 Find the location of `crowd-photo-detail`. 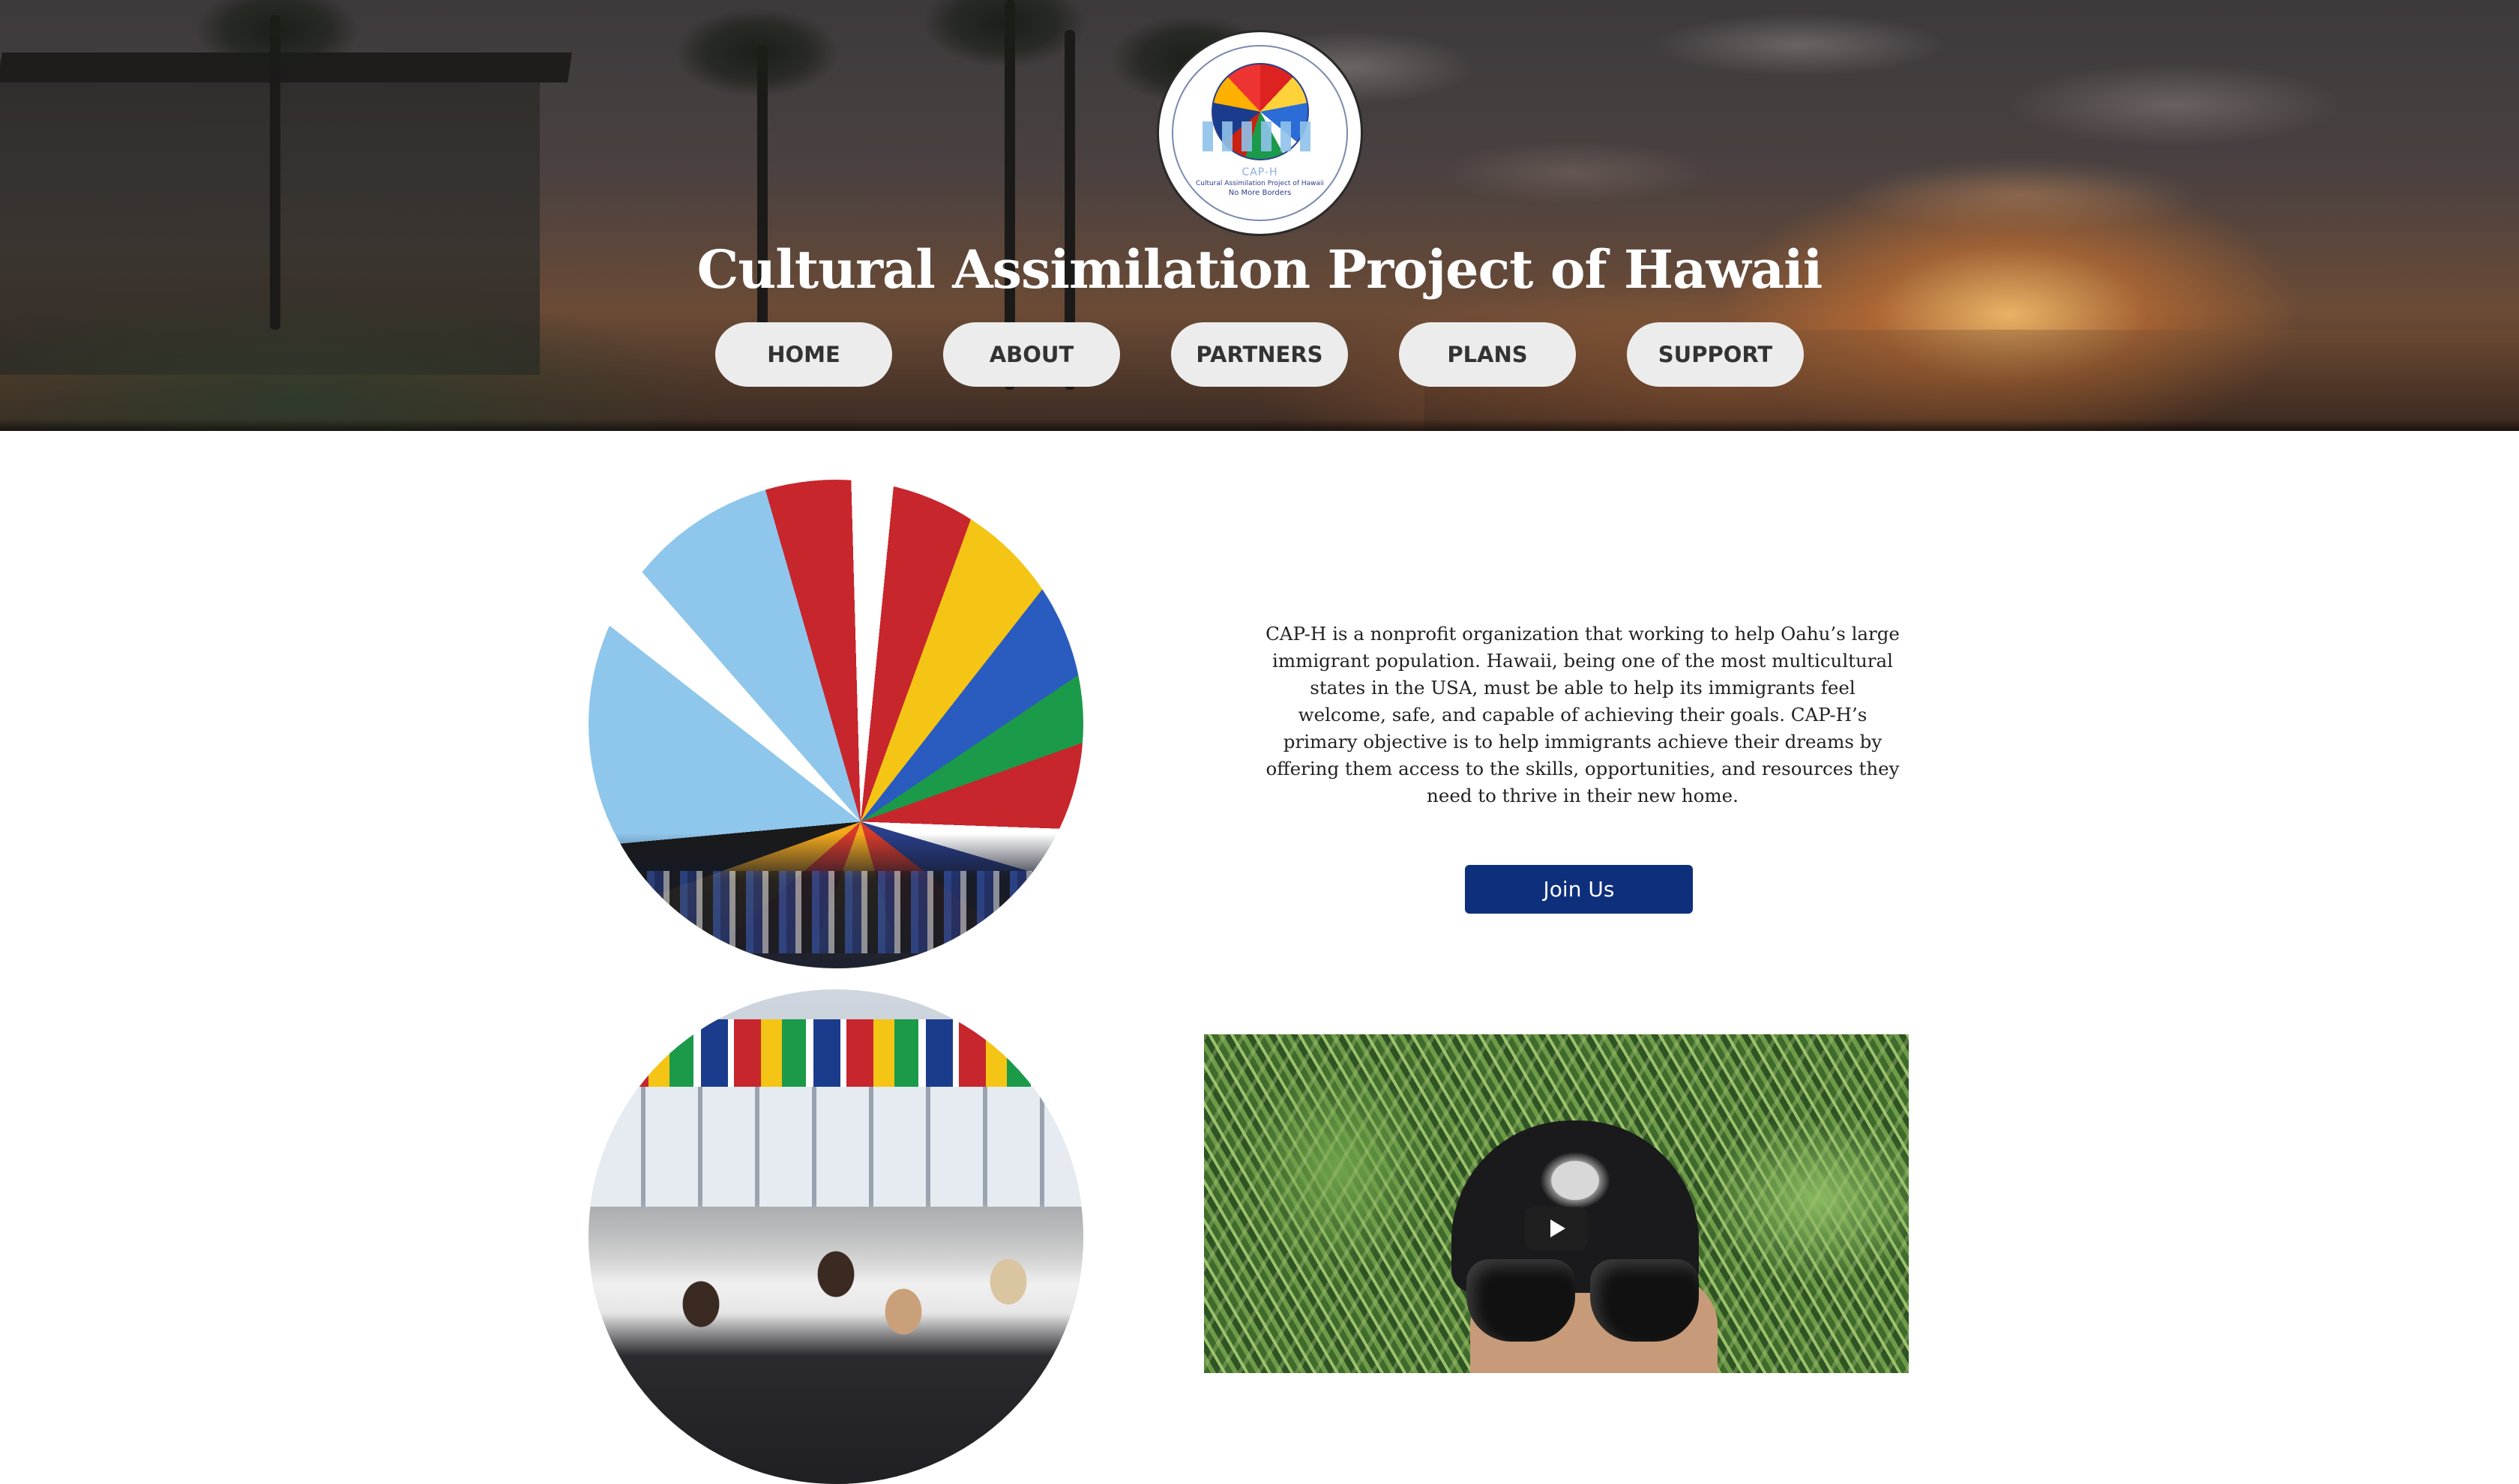

crowd-photo-detail is located at coordinates (836, 900).